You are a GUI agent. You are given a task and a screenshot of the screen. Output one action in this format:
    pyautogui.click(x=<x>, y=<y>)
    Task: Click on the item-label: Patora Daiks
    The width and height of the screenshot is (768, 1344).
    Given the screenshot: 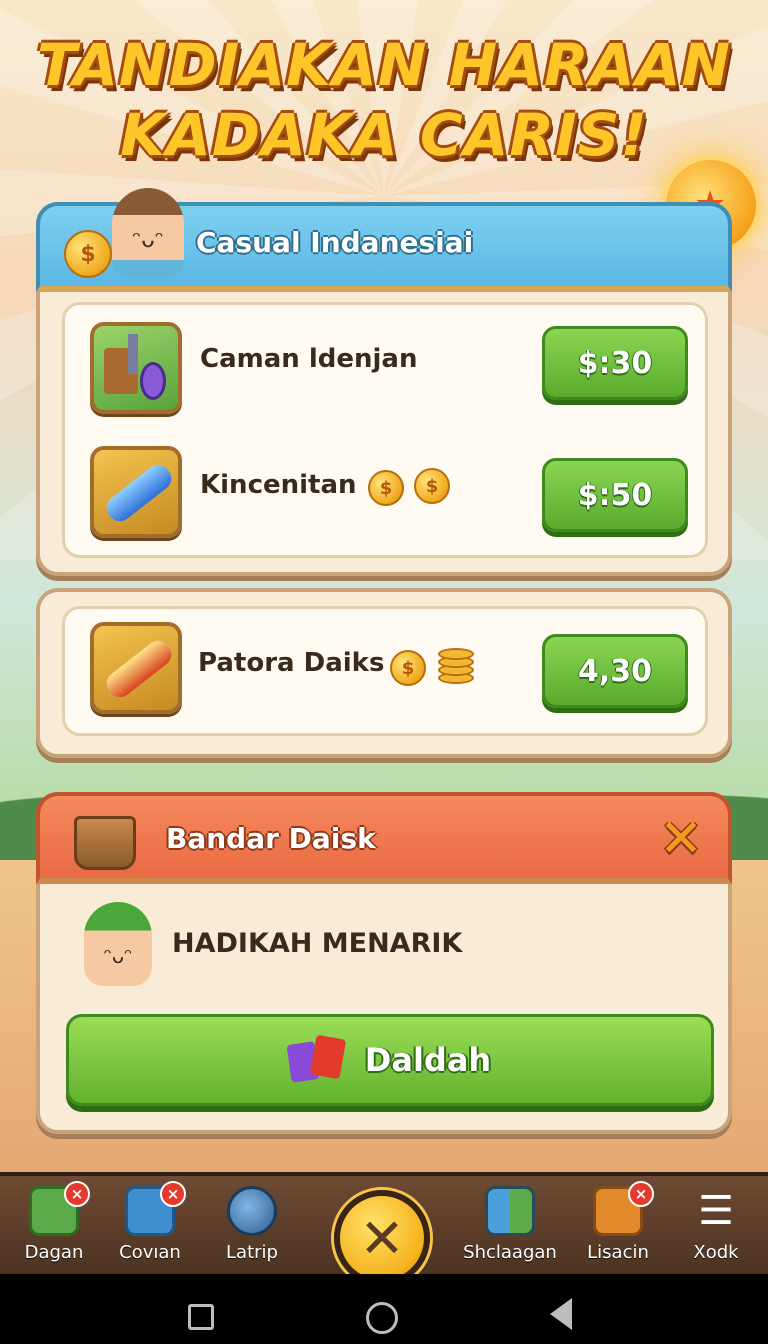 What is the action you would take?
    pyautogui.click(x=291, y=663)
    